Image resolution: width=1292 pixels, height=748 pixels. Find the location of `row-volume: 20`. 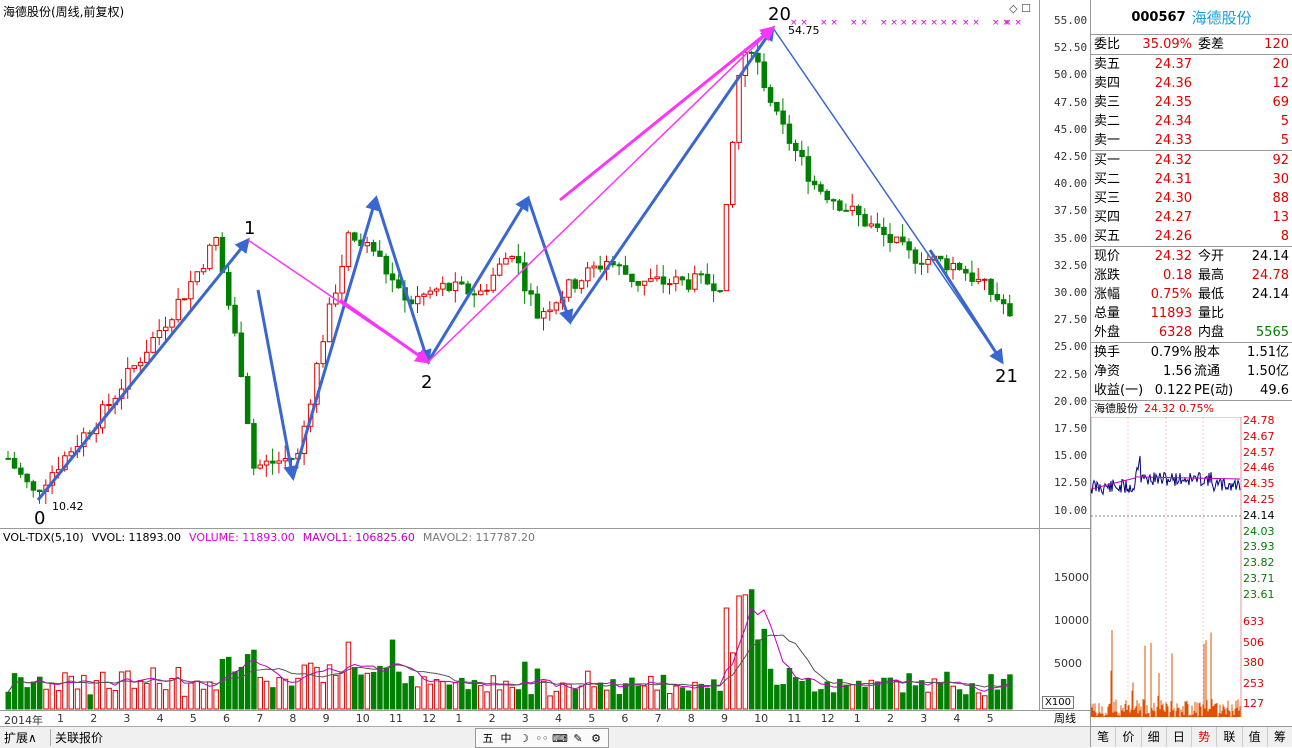

row-volume: 20 is located at coordinates (1280, 64).